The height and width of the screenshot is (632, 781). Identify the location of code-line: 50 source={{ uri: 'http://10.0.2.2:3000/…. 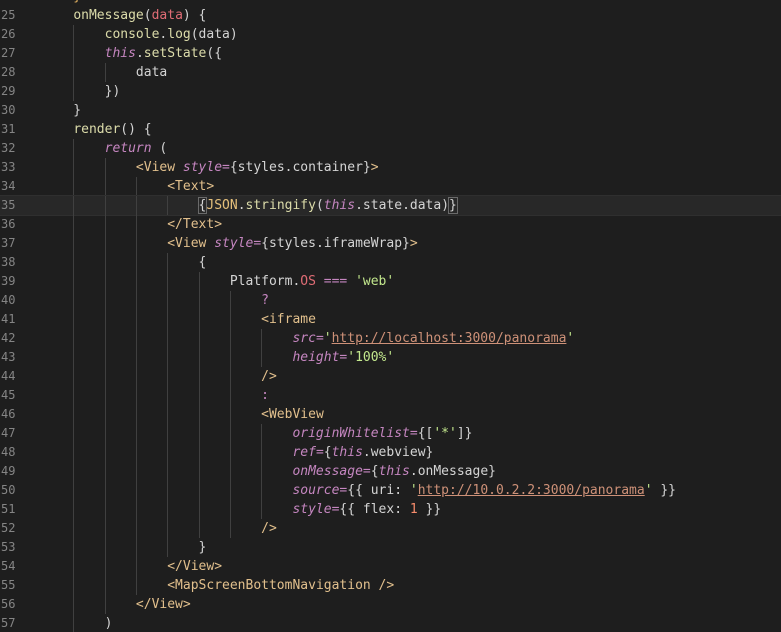
(390, 490).